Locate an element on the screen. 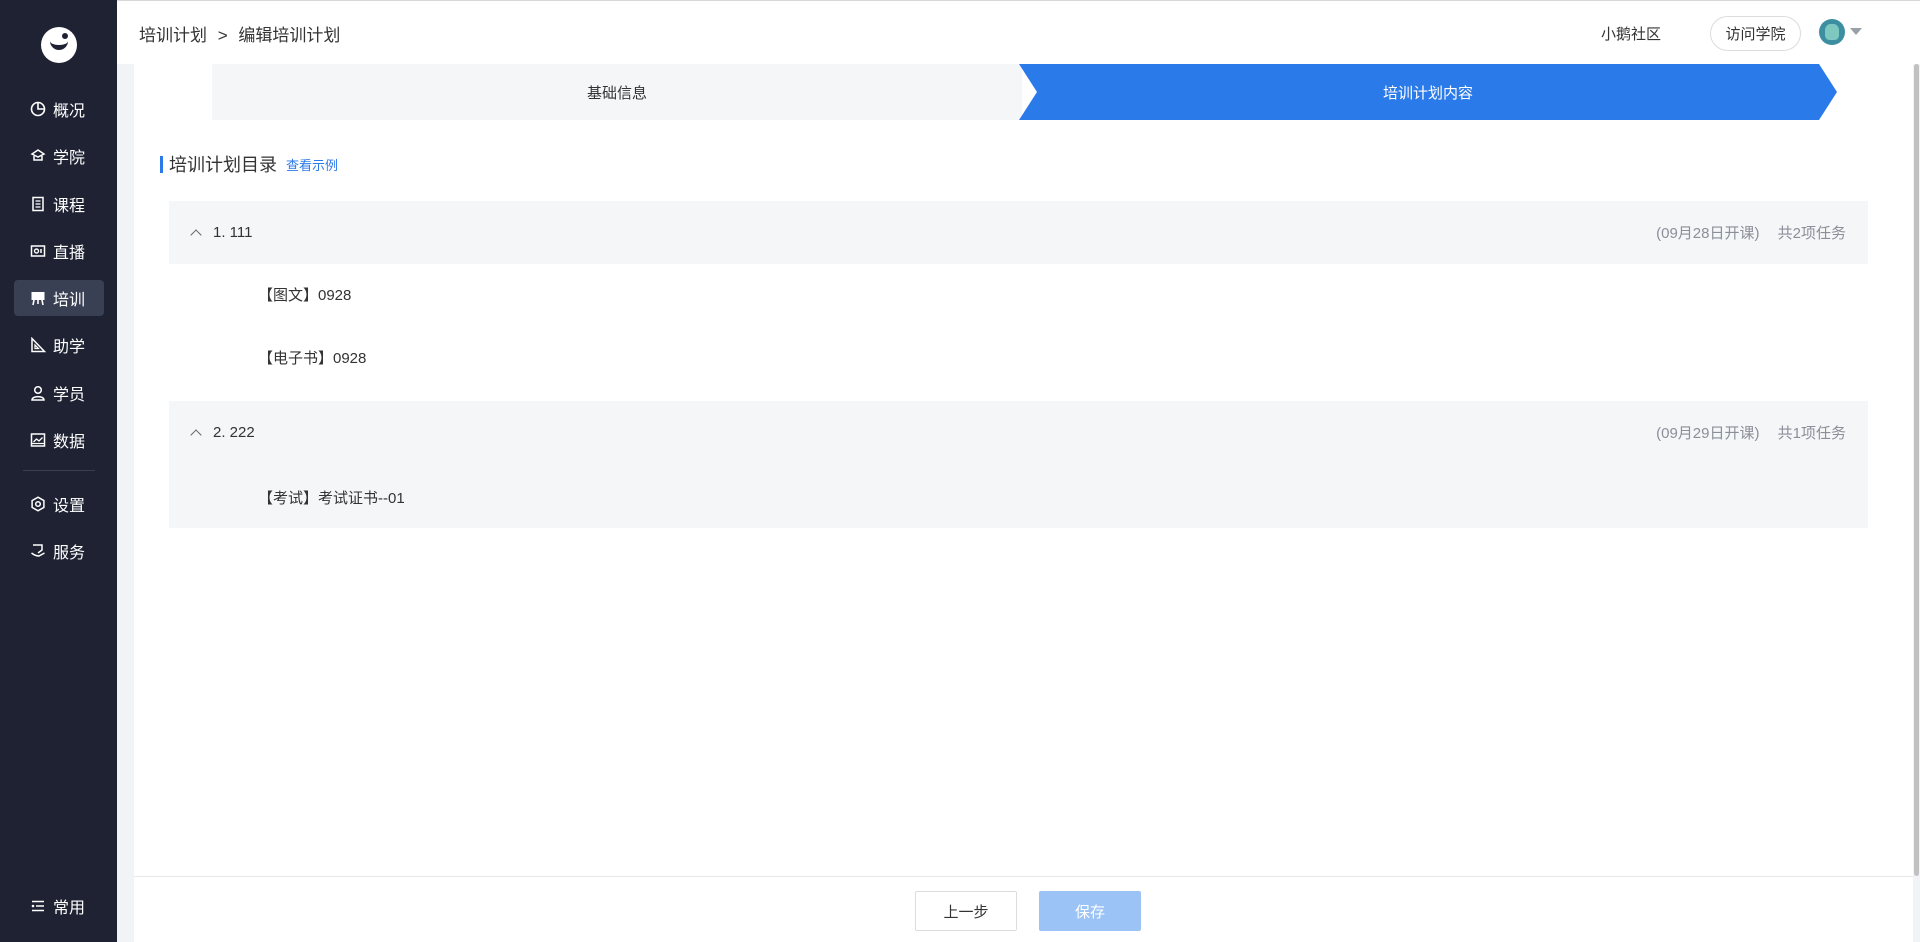 The height and width of the screenshot is (942, 1920). settings-icon is located at coordinates (38, 504).